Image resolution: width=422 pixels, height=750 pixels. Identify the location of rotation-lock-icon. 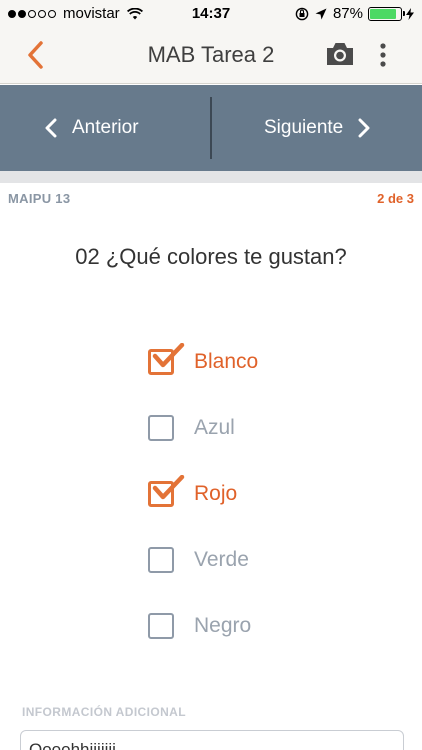
(302, 13).